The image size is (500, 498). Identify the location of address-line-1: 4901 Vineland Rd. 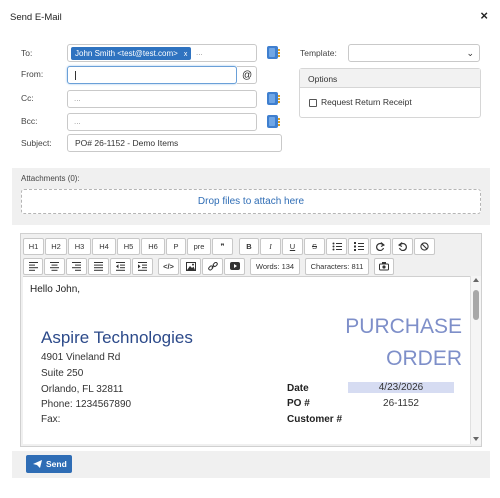
(81, 357).